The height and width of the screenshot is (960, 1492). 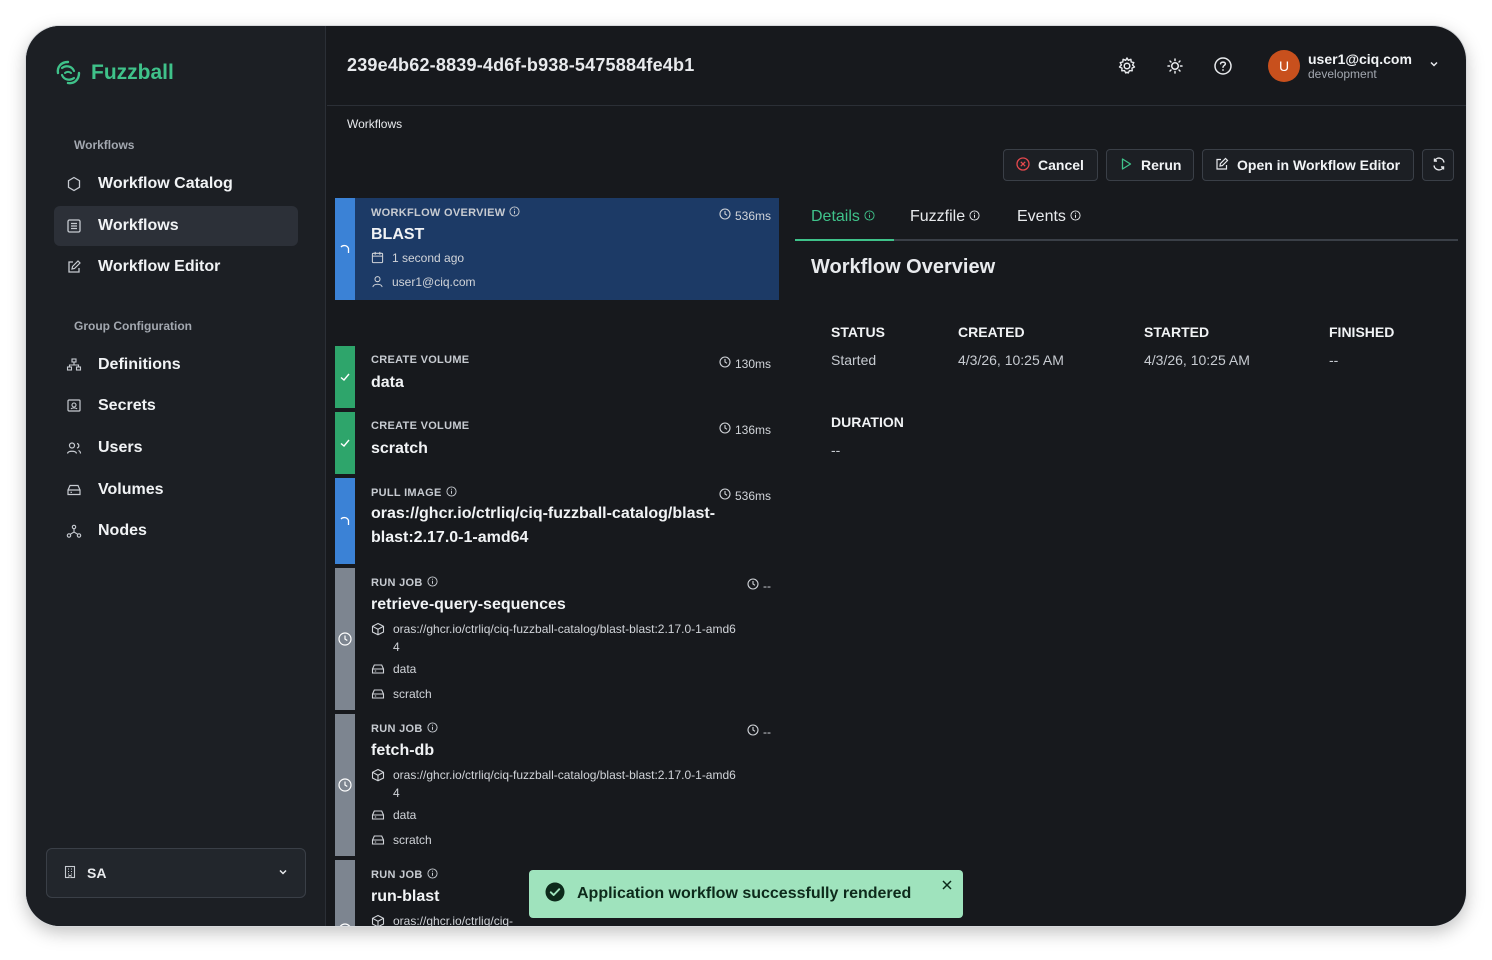 What do you see at coordinates (377, 283) in the screenshot?
I see `user-icon` at bounding box center [377, 283].